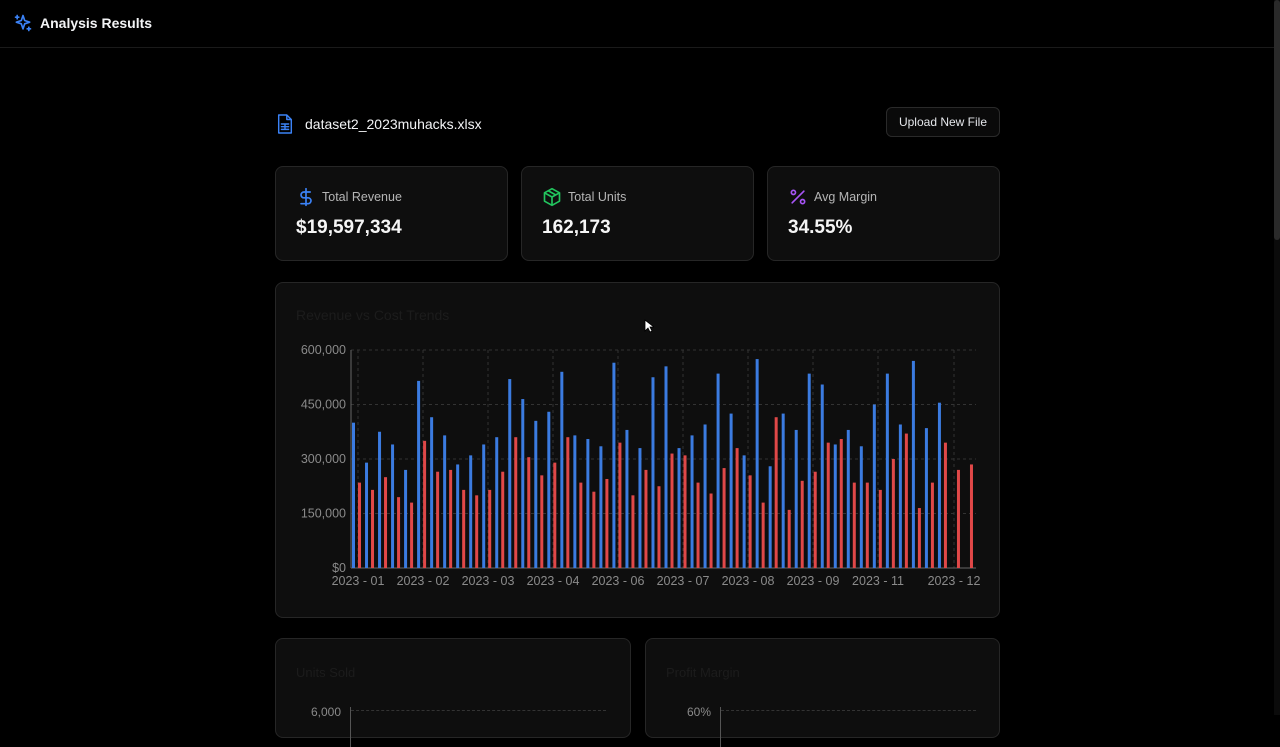  What do you see at coordinates (323, 350) in the screenshot?
I see `y-tick-label: 600,000` at bounding box center [323, 350].